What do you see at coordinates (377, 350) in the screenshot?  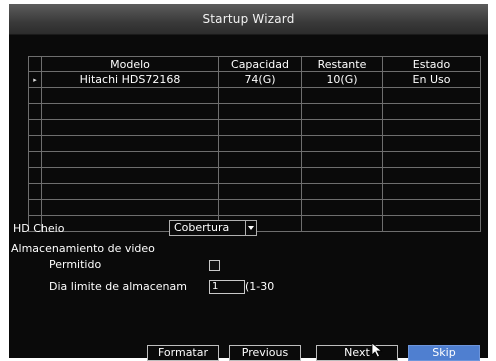 I see `mouse-pointer-icon` at bounding box center [377, 350].